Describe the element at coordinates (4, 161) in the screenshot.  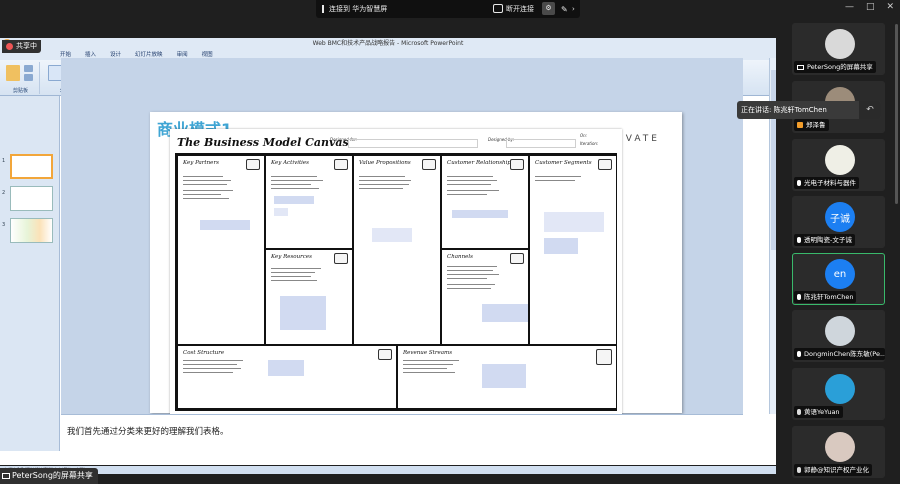
I see `thumb-number: 1` at that location.